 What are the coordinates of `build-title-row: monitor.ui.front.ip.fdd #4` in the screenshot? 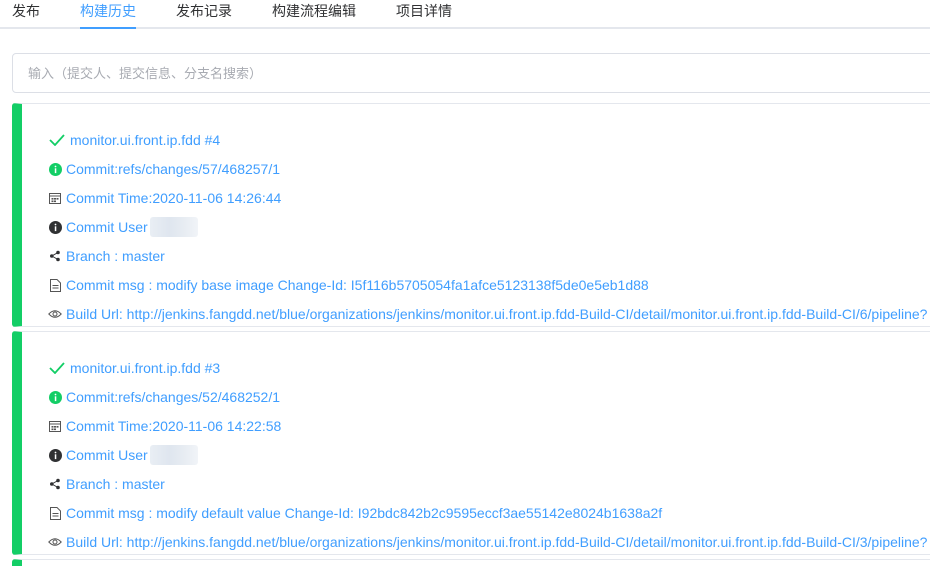 It's located at (134, 140).